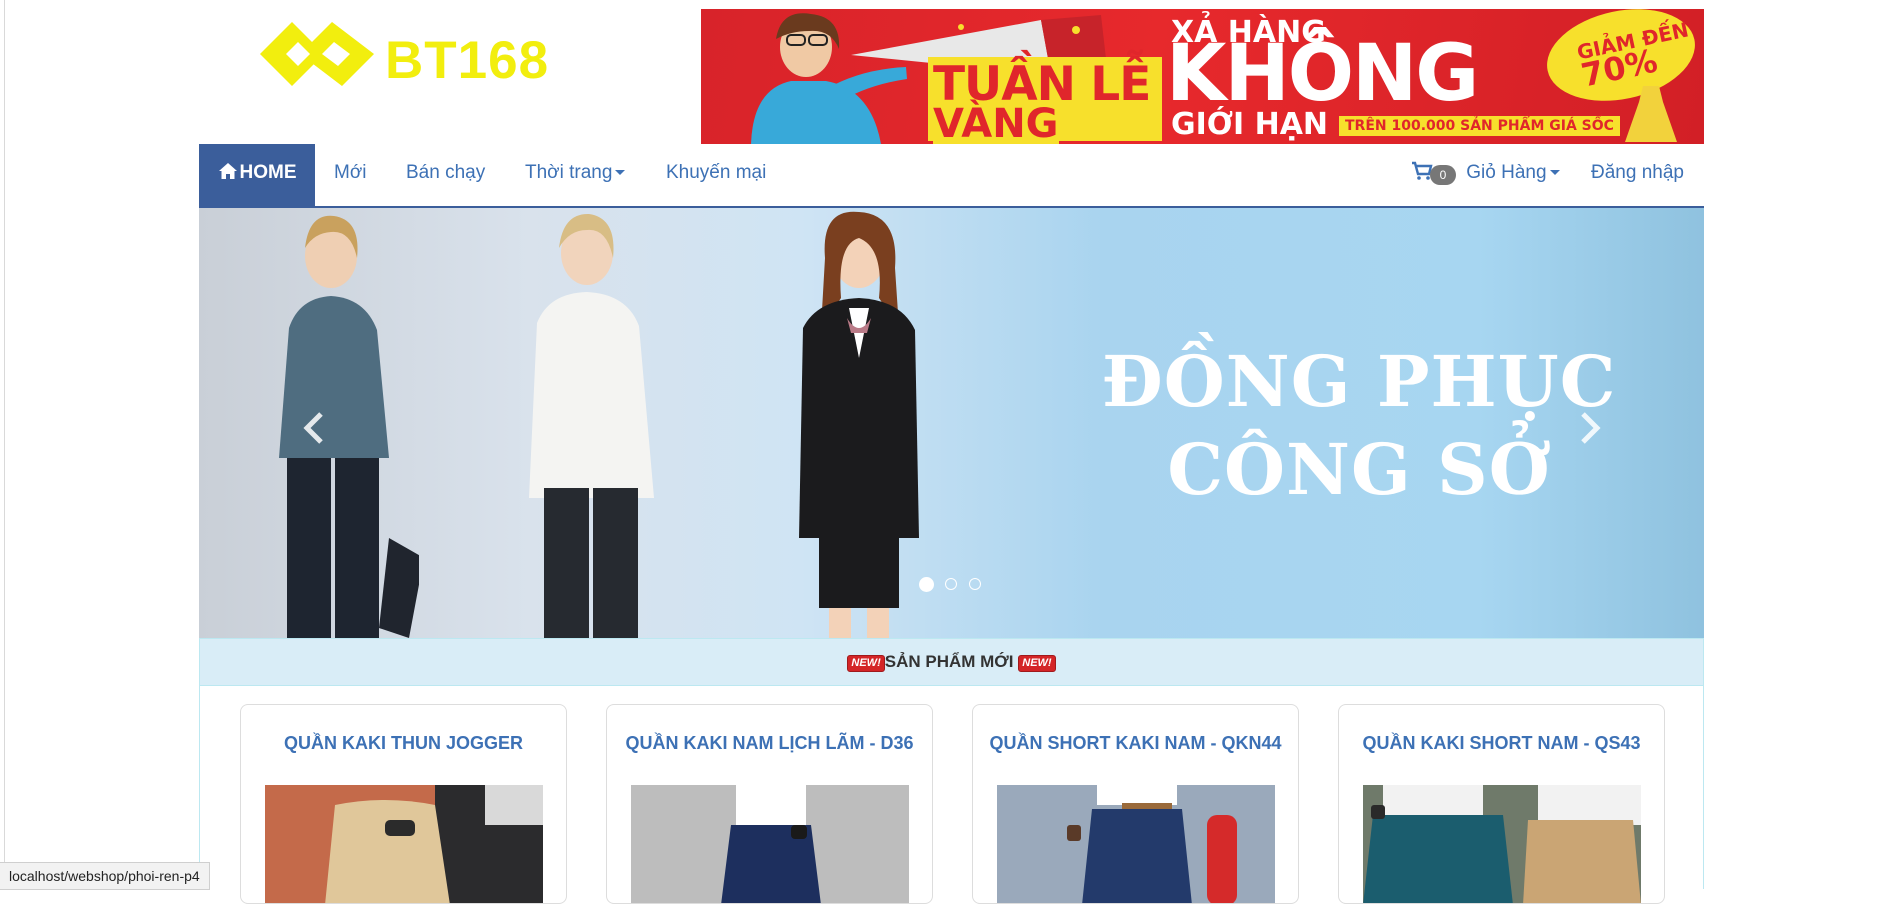 This screenshot has height=904, width=1900. Describe the element at coordinates (1651, 114) in the screenshot. I see `dress-icon` at that location.